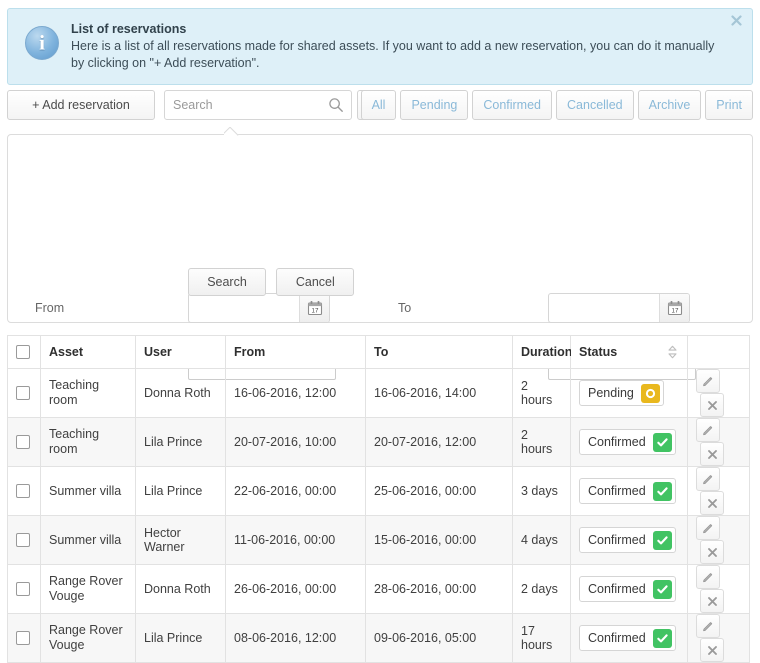 This screenshot has height=663, width=760. What do you see at coordinates (295, 540) in the screenshot?
I see `cell-from: 11-06-2016, 00:00` at bounding box center [295, 540].